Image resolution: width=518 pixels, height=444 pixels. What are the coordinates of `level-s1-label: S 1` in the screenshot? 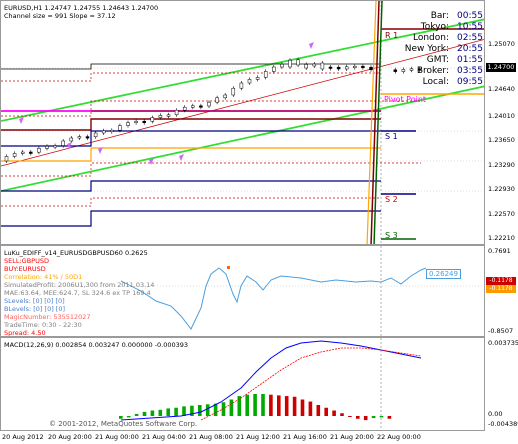 It's located at (391, 136).